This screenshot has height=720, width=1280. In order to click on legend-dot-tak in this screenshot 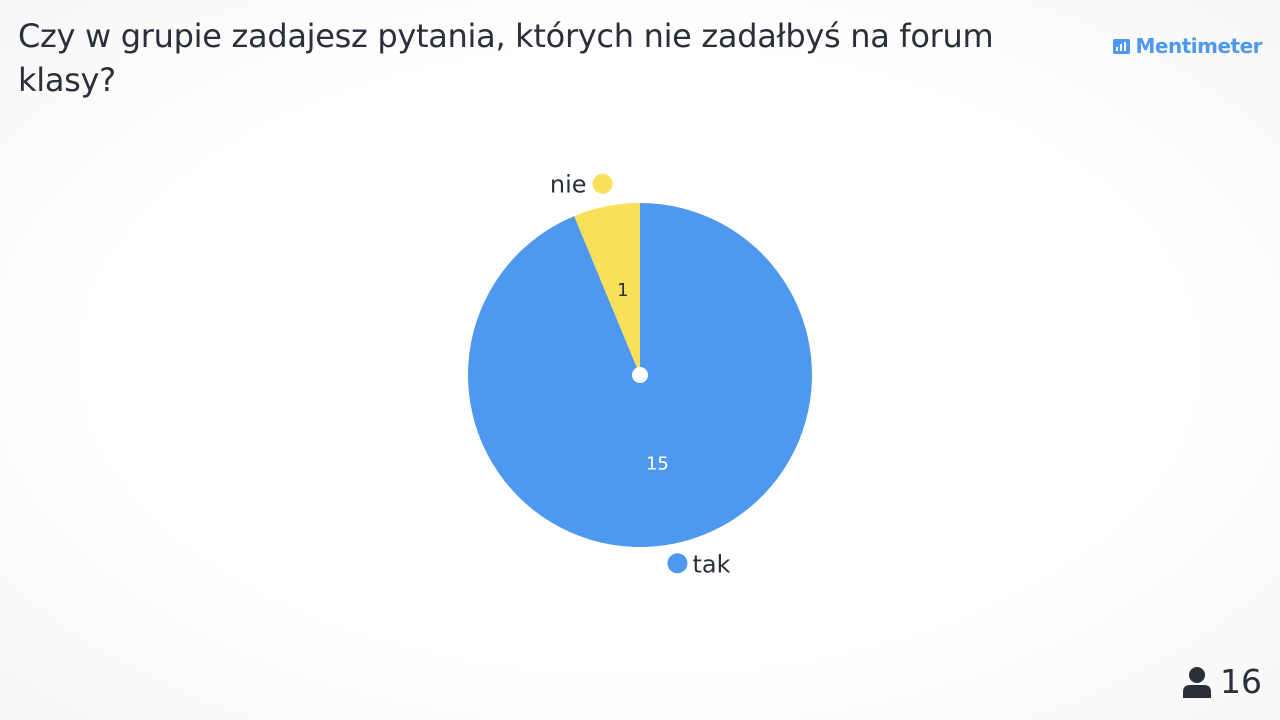, I will do `click(677, 563)`.